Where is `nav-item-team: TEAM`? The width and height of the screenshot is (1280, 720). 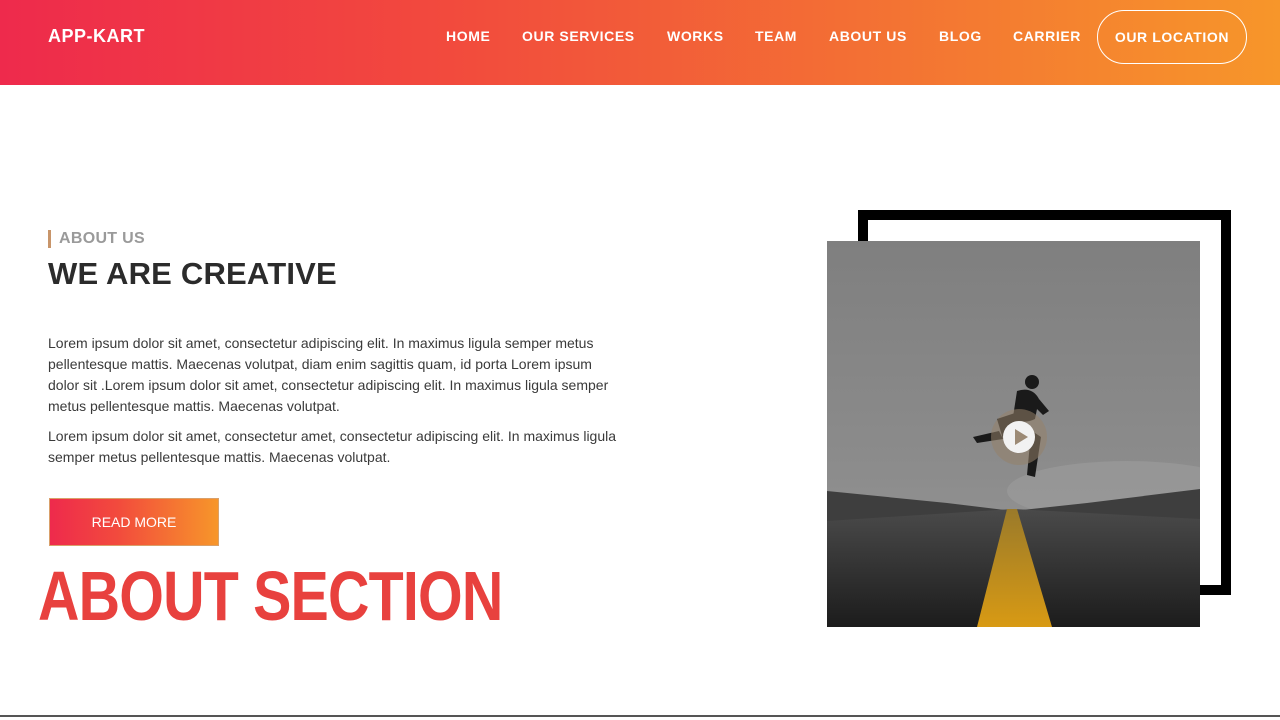
nav-item-team: TEAM is located at coordinates (776, 36).